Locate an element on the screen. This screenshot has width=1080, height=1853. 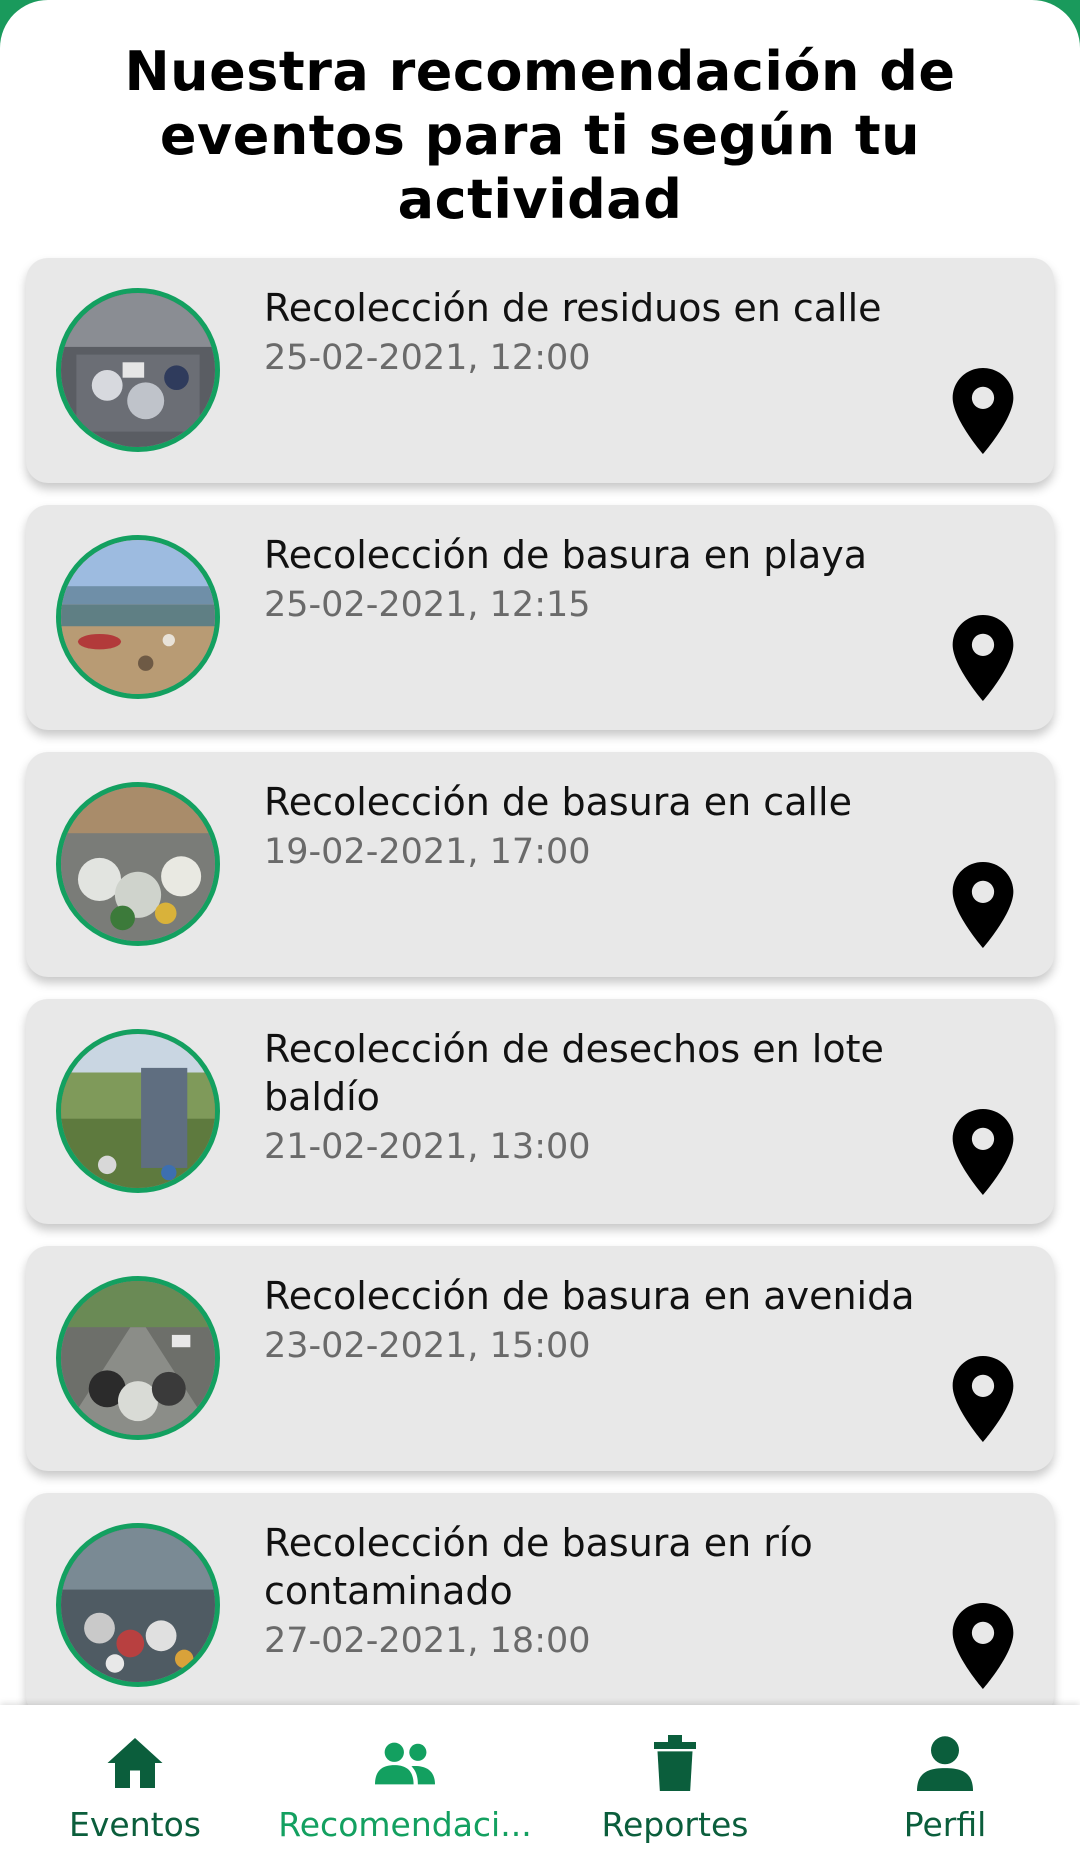
nav-item-perfil: Perfil is located at coordinates (945, 1779).